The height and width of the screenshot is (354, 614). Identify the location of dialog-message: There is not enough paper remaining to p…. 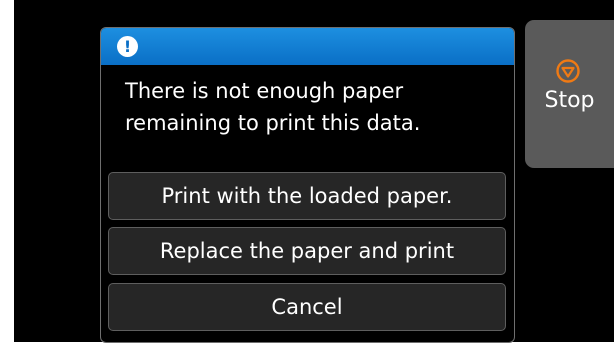
(273, 107).